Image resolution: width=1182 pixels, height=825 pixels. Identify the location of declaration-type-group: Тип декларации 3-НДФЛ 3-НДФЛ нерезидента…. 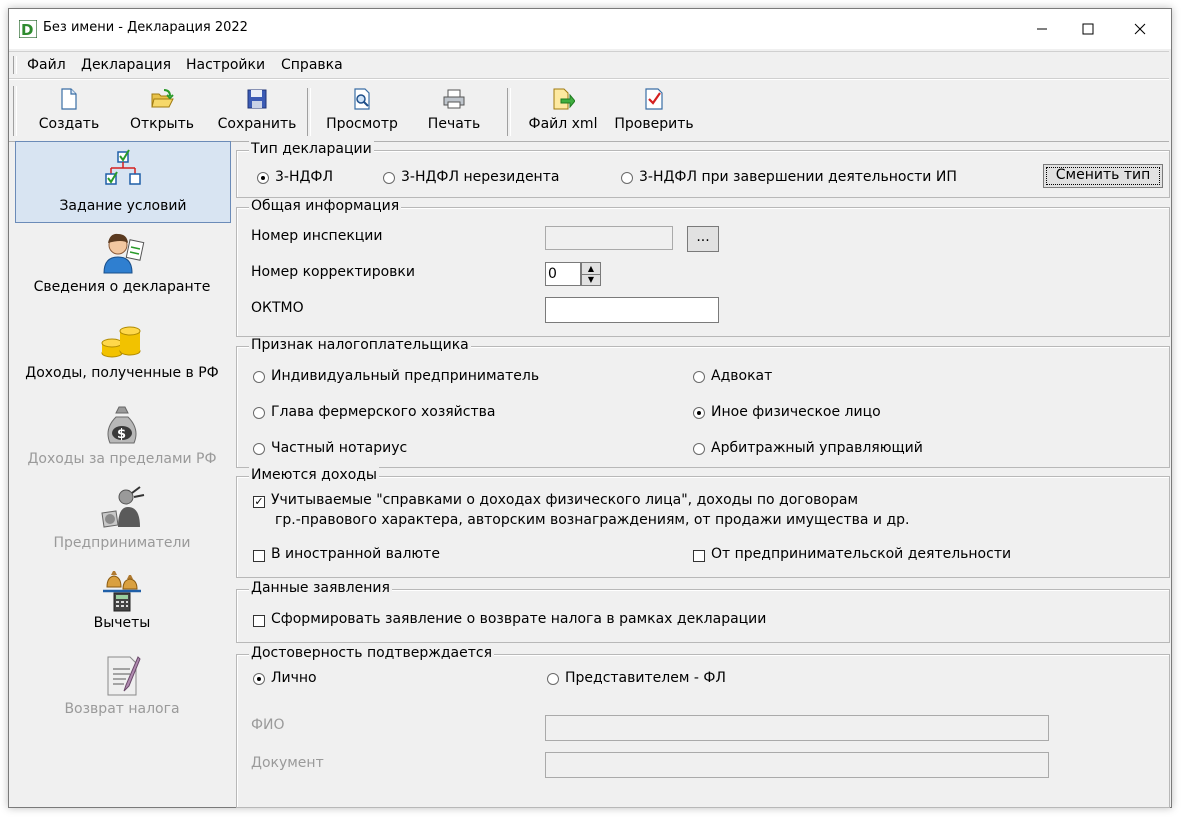
(703, 169).